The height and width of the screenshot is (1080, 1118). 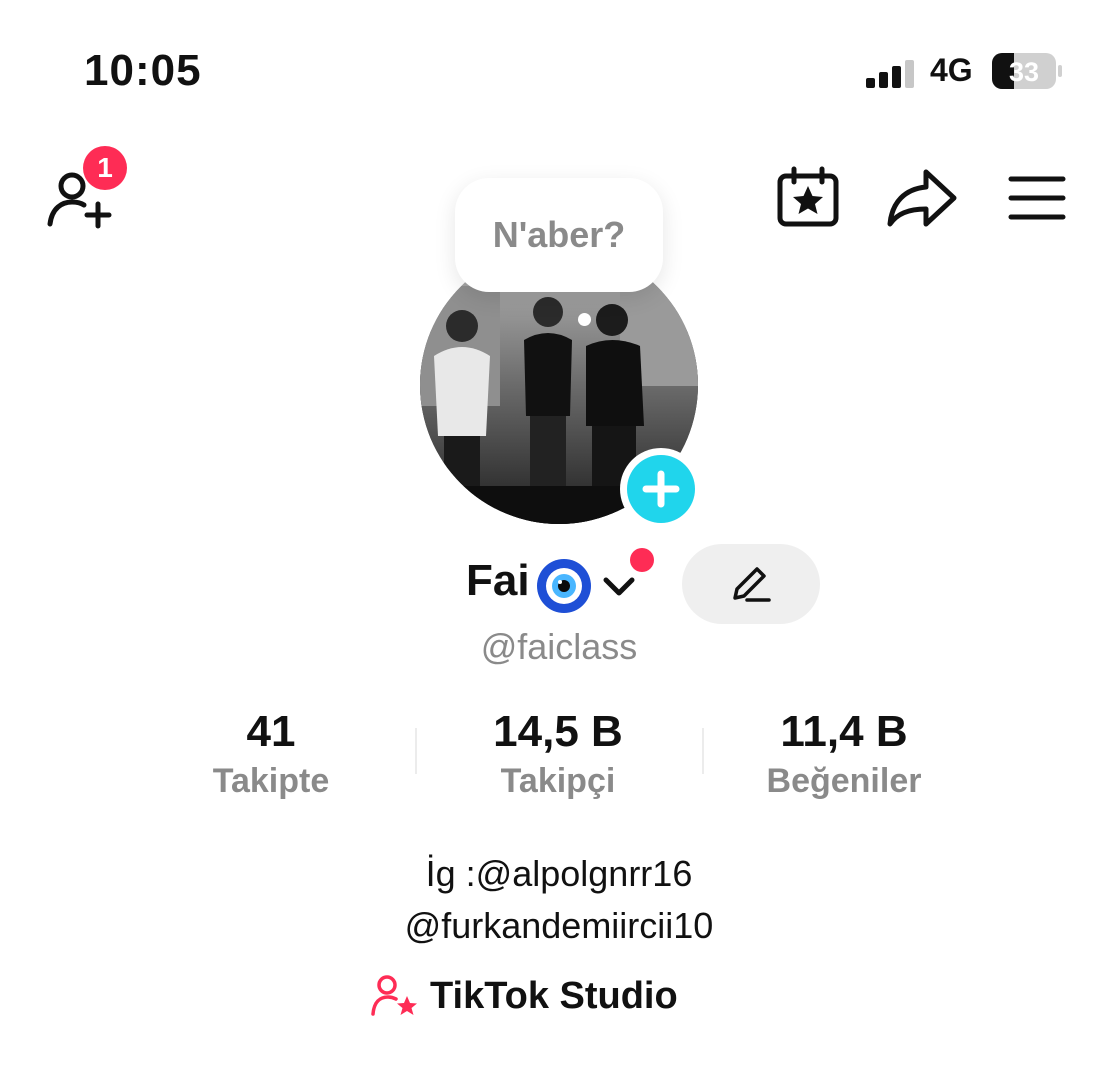 I want to click on stat-followers-value: 14,5 B, so click(x=558, y=731).